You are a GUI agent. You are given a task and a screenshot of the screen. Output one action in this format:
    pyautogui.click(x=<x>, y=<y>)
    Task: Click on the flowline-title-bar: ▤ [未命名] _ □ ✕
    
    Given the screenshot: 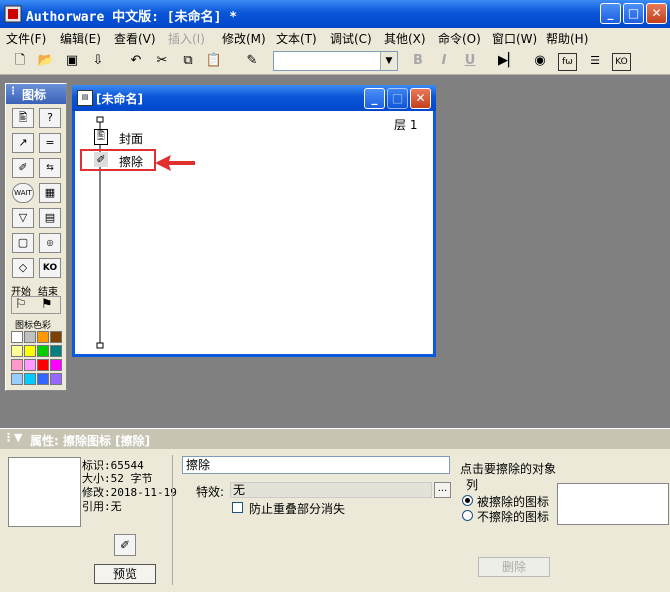 What is the action you would take?
    pyautogui.click(x=254, y=98)
    